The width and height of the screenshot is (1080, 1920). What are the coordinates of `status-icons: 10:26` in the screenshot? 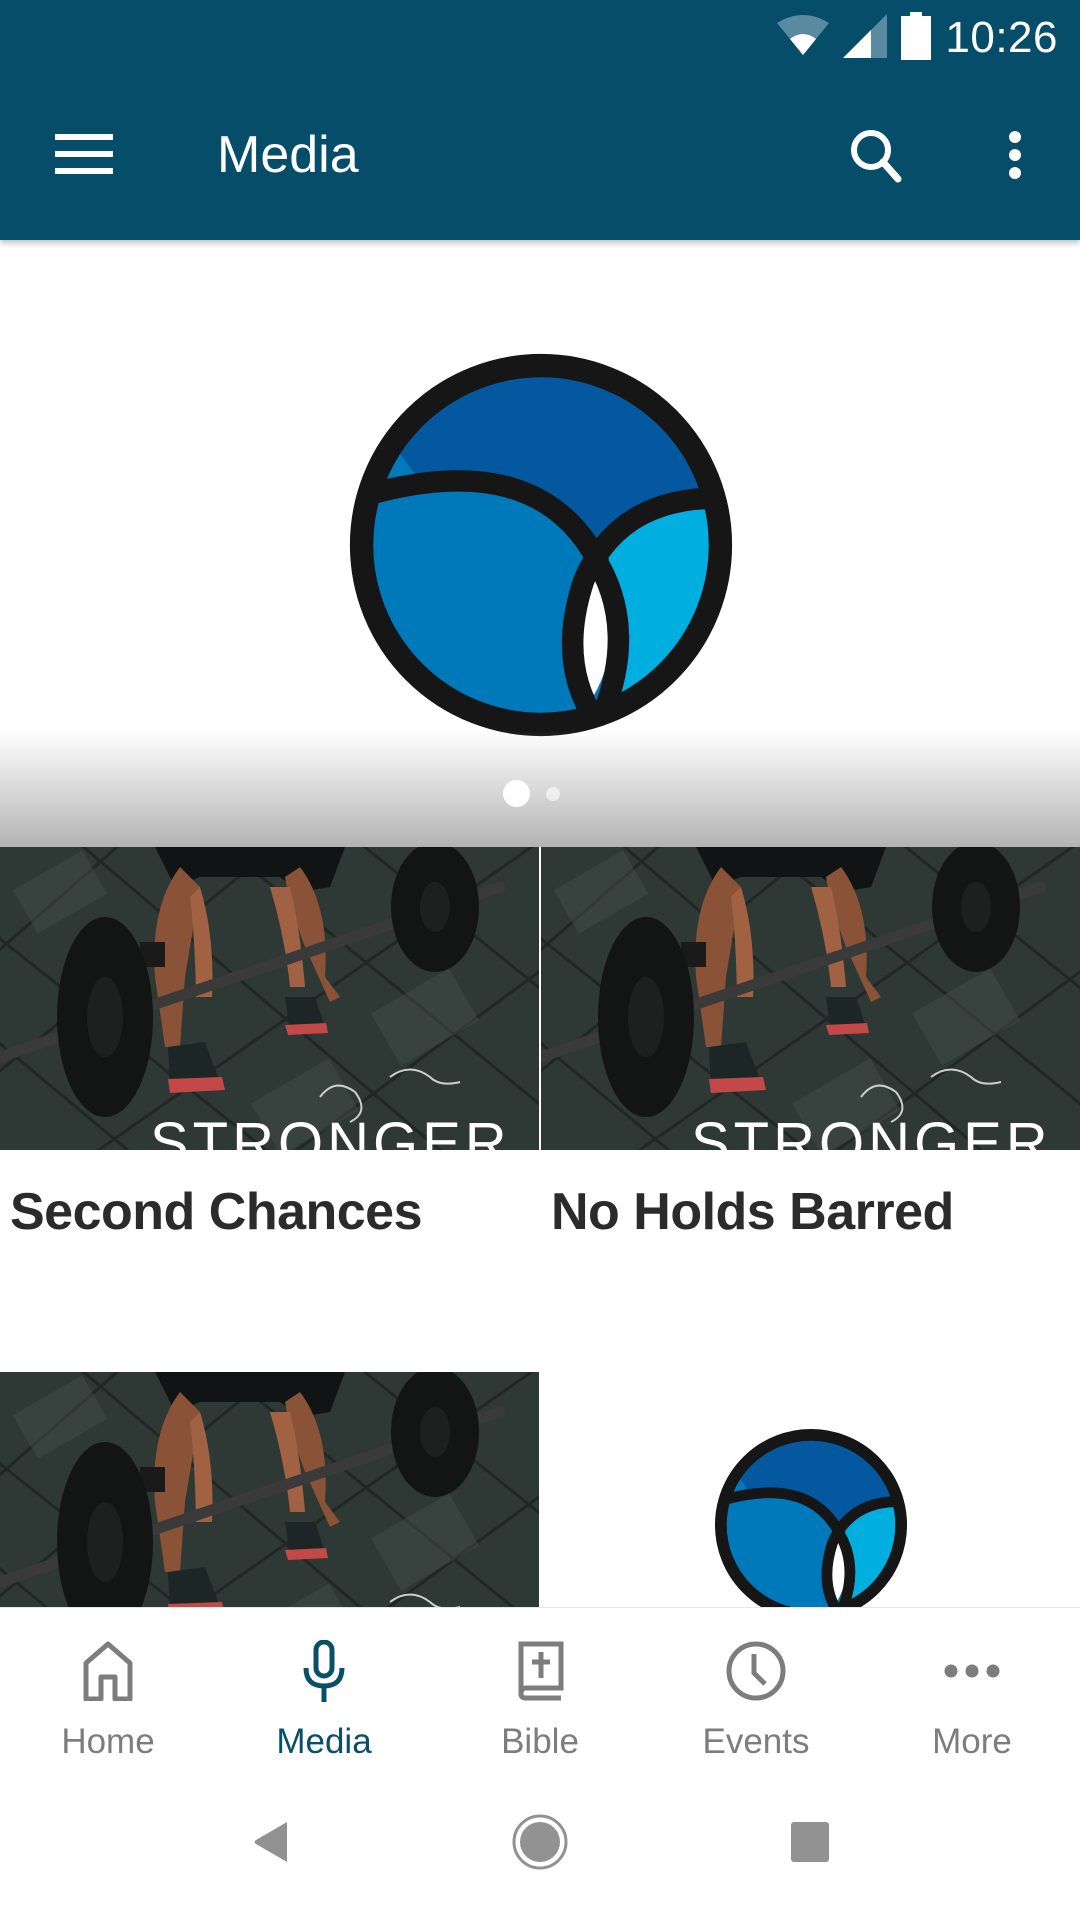 It's located at (917, 38).